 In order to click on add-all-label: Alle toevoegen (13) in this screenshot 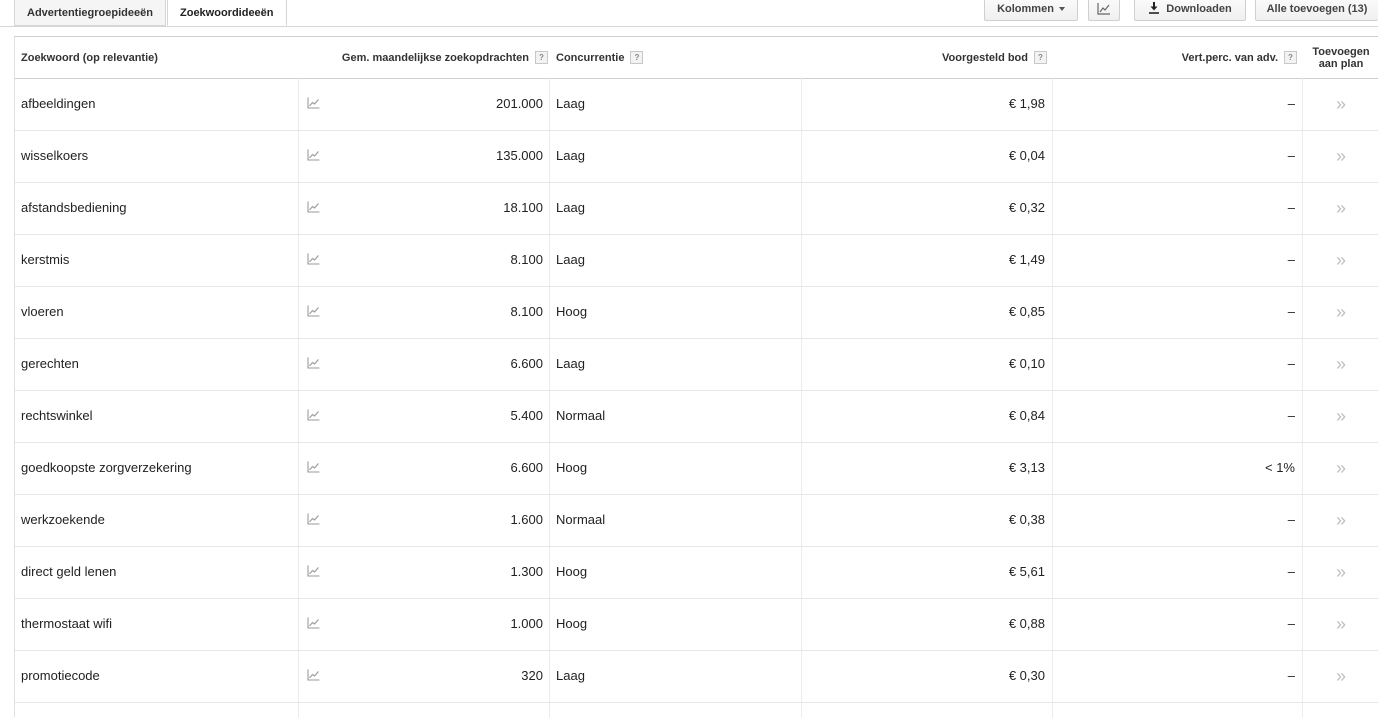, I will do `click(1317, 9)`.